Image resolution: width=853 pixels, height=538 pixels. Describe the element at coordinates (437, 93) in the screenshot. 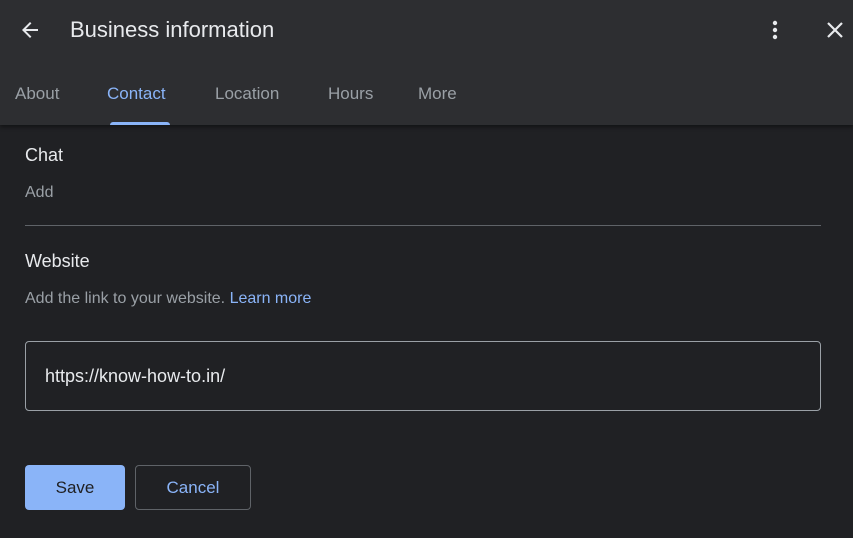

I see `tab-label: More` at that location.